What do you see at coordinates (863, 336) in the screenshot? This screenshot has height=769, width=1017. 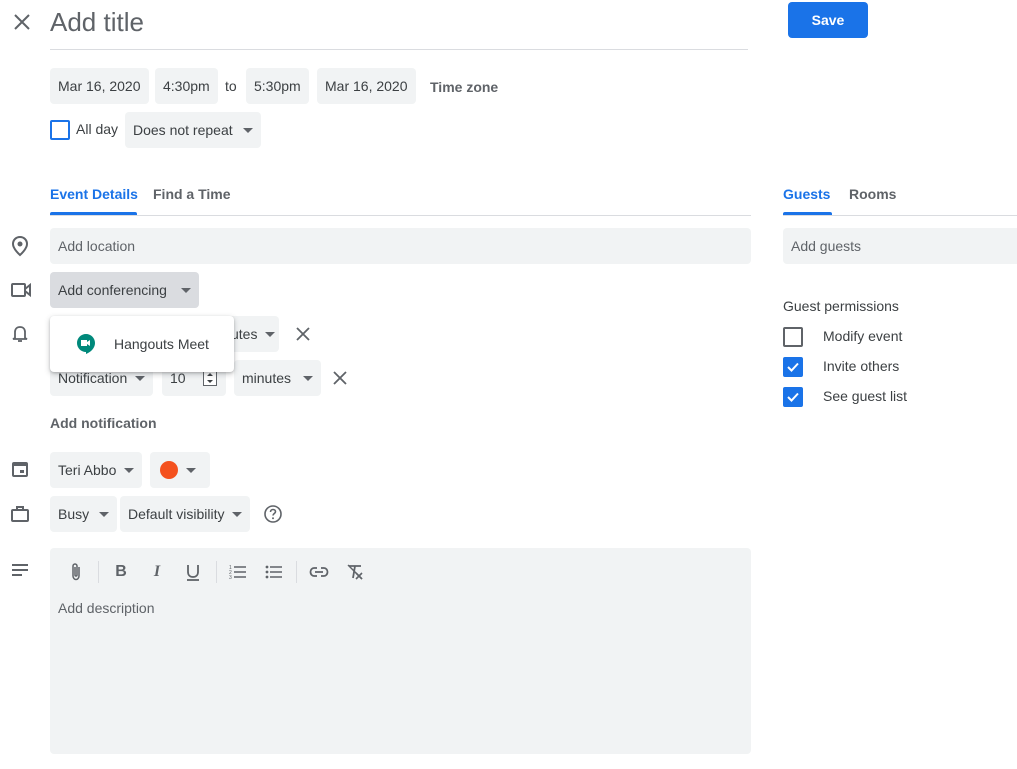 I see `modify-event-label: Modify event` at bounding box center [863, 336].